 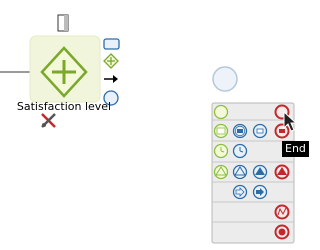 I want to click on signal-end-icon, so click(x=282, y=172).